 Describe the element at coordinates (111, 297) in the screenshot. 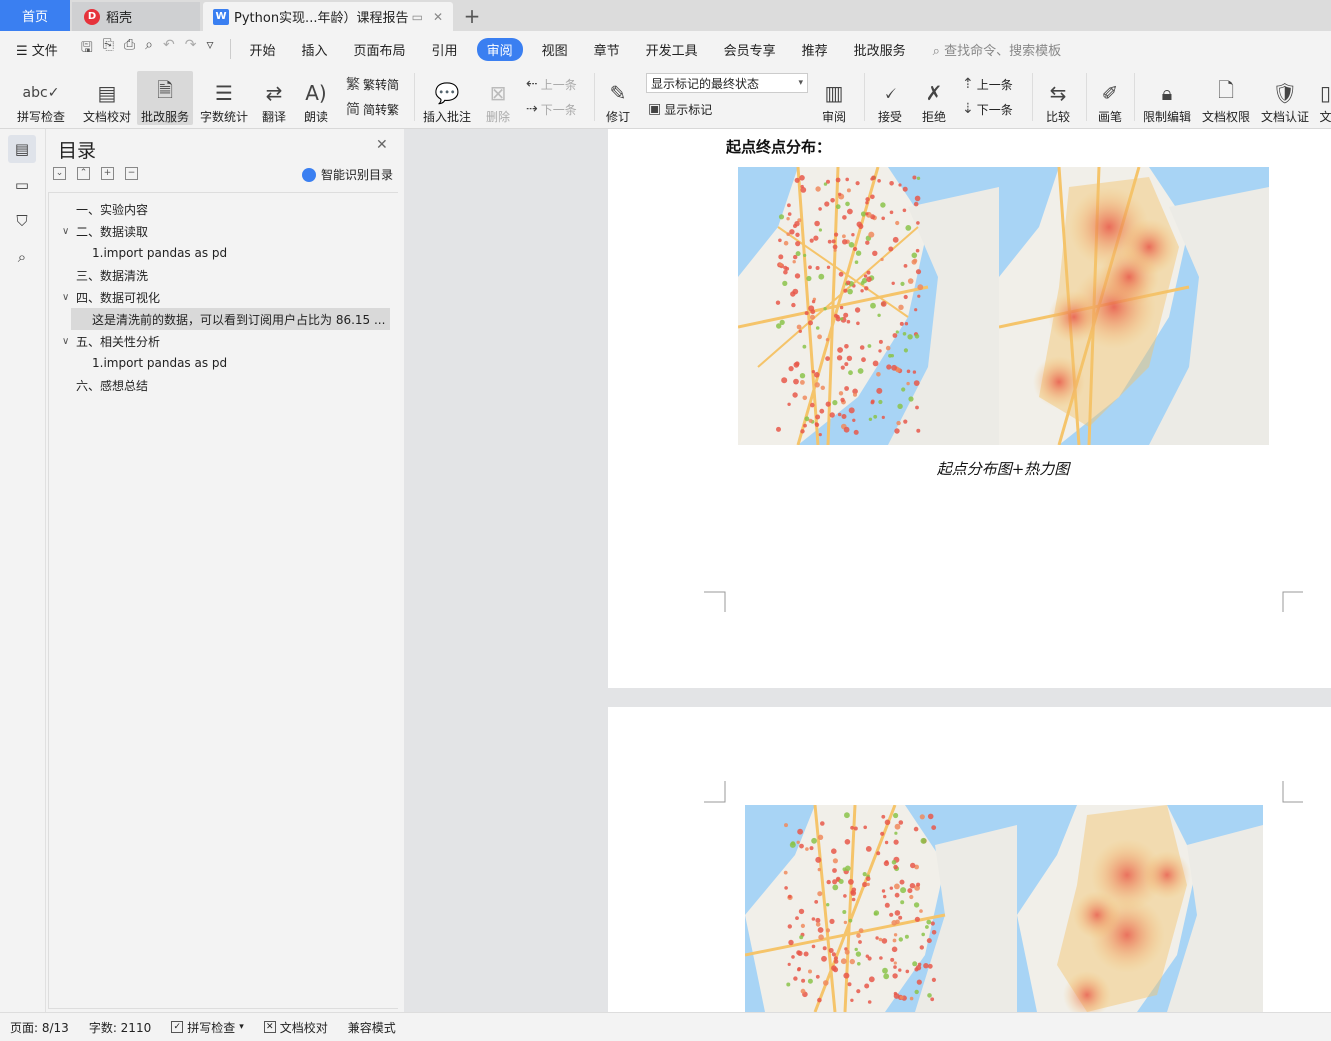

I see `toc-item: ∨ 四、数据可视化` at that location.